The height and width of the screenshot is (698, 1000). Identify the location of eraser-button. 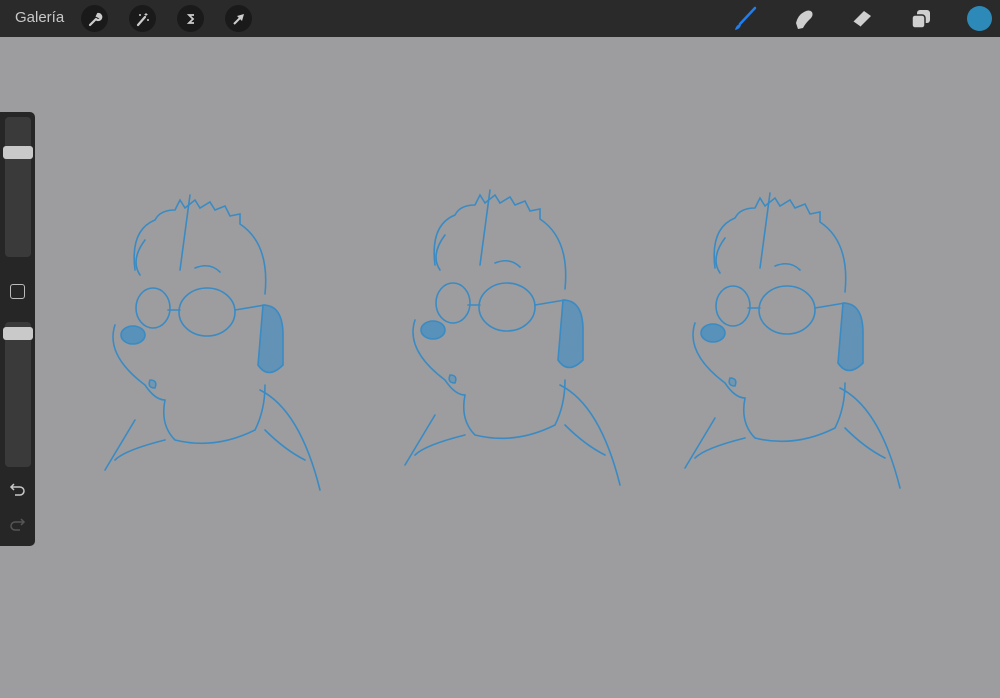
(862, 19).